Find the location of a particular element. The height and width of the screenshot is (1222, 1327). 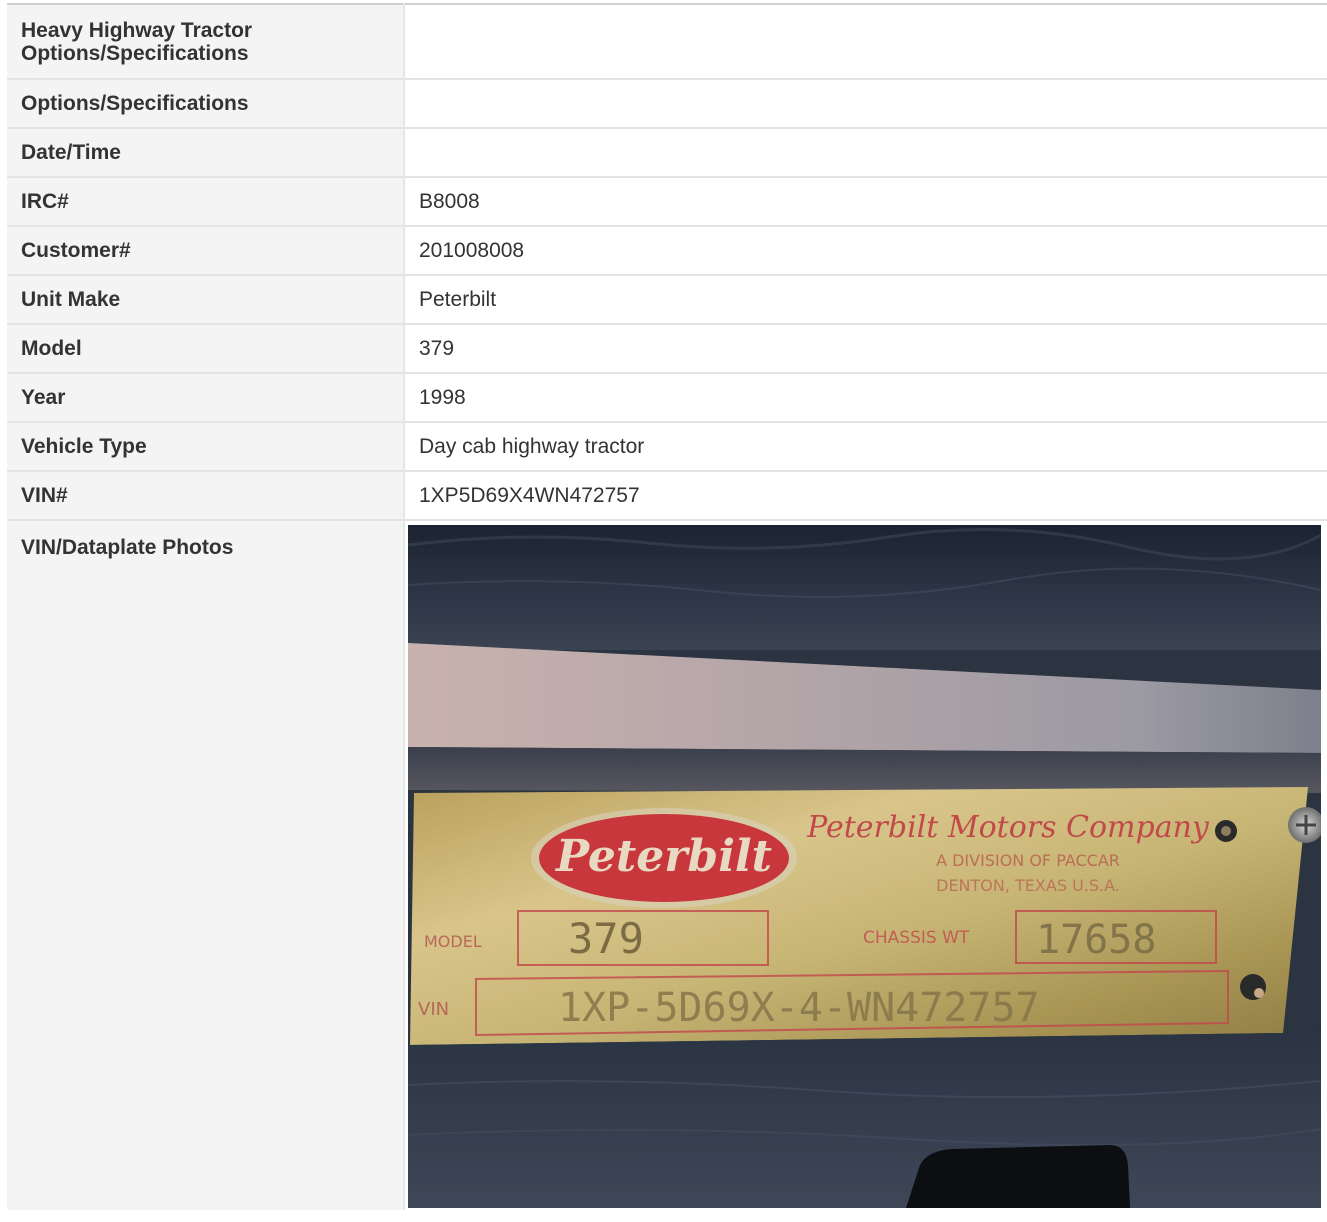

table-row: Vehicle Type Day cab highway tractor is located at coordinates (667, 446).